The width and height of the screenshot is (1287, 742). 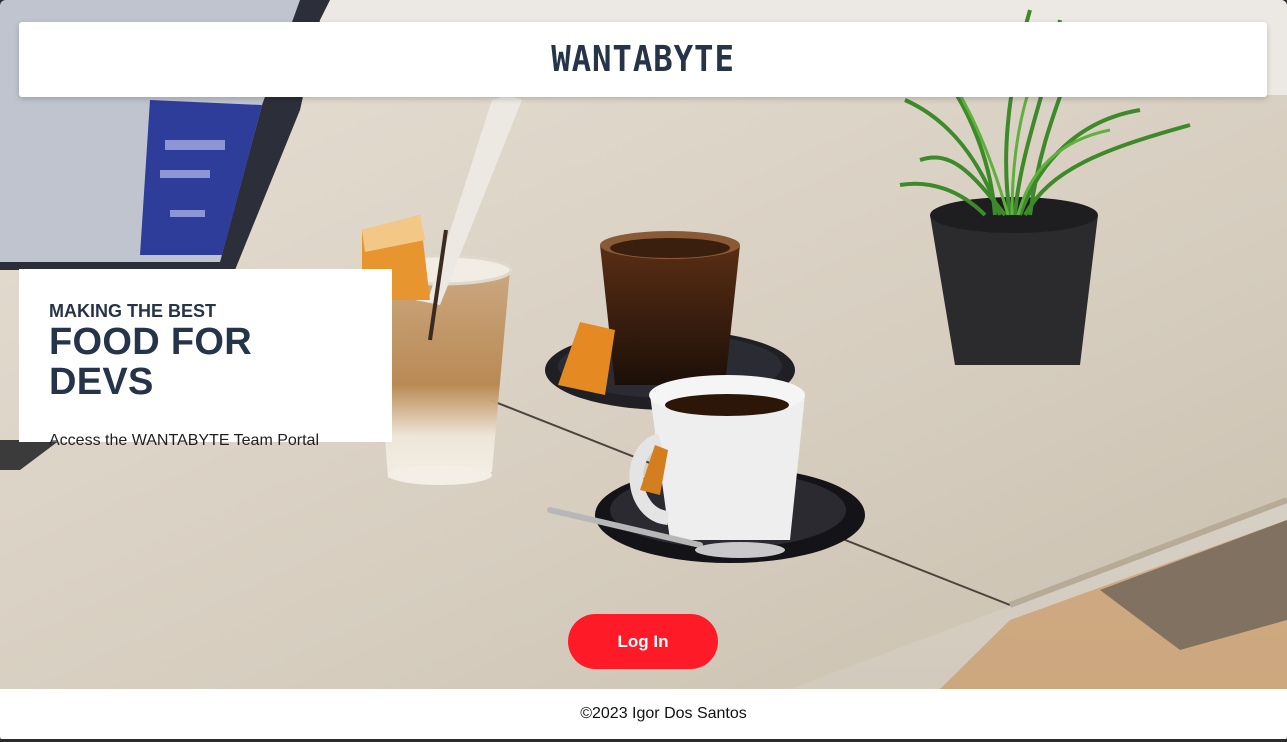 I want to click on site-footer: ©2023 Igor Dos Santos, so click(x=643, y=714).